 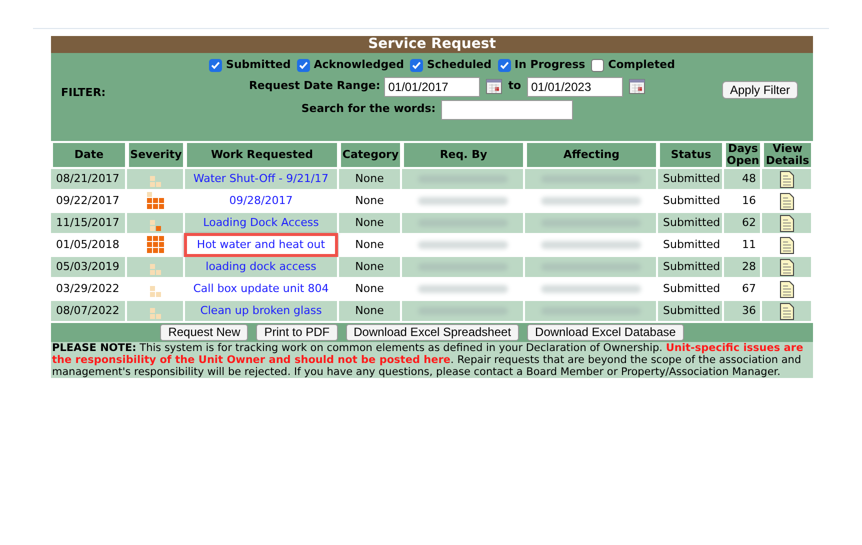 I want to click on date-text: 03/29/2022, so click(x=88, y=288).